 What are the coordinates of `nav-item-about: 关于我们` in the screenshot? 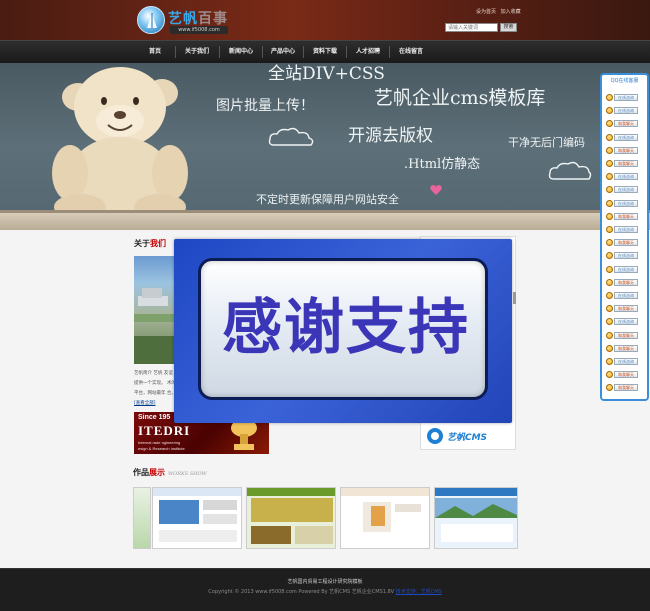 It's located at (197, 52).